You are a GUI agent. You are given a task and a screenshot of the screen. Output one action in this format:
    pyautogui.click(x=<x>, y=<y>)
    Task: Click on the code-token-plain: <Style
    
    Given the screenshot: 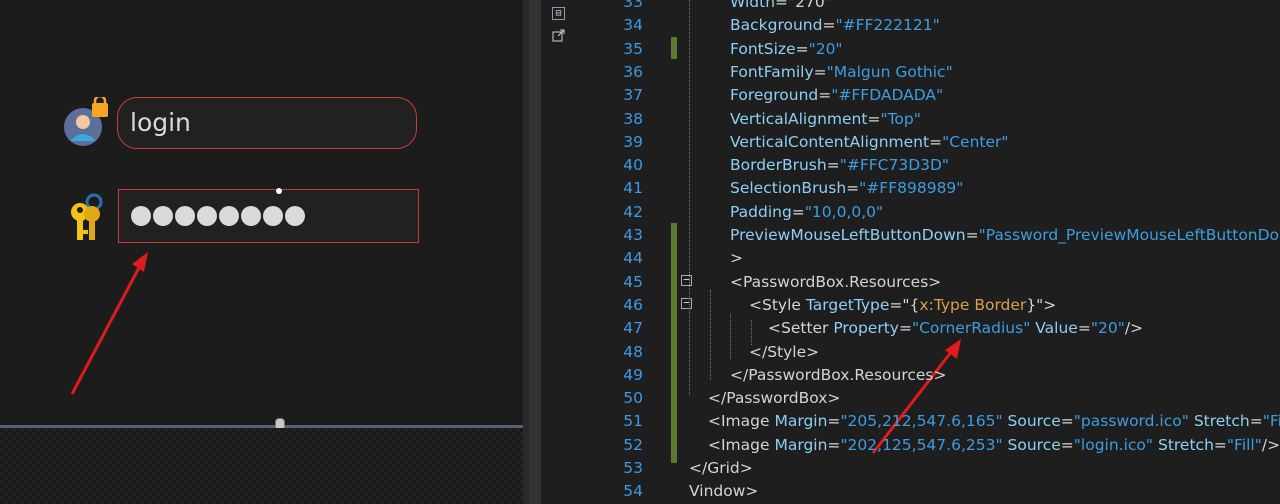 What is the action you would take?
    pyautogui.click(x=777, y=304)
    